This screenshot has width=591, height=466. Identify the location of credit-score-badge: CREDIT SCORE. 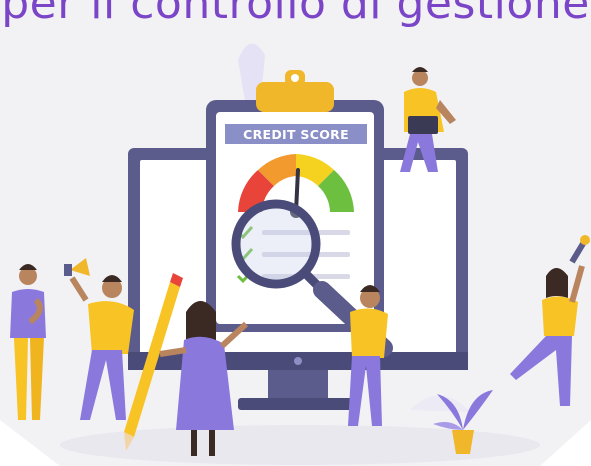
(296, 134).